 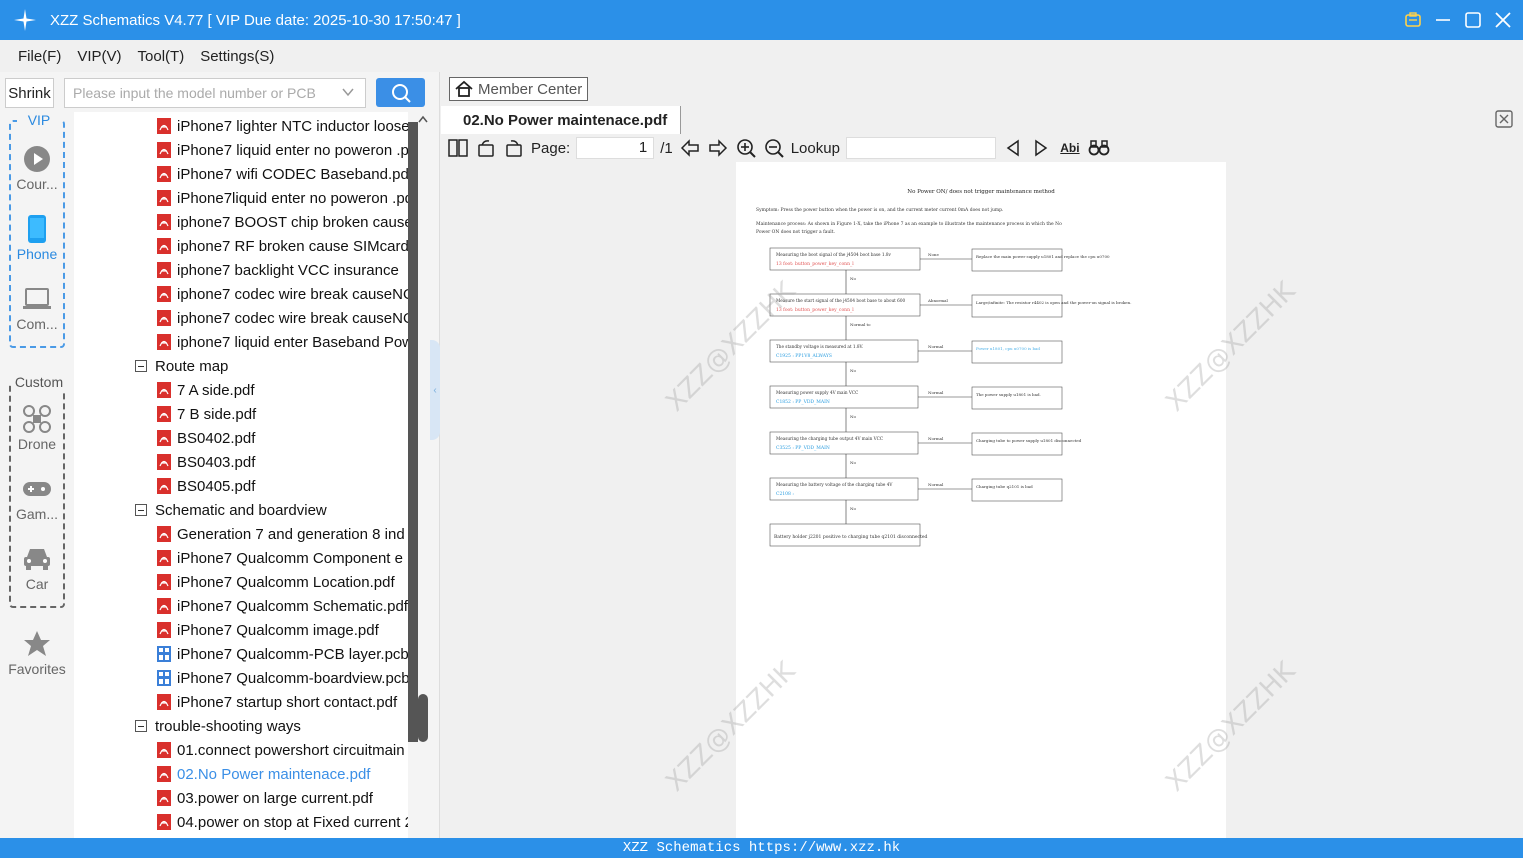 What do you see at coordinates (615, 148) in the screenshot?
I see `page-input: 1` at bounding box center [615, 148].